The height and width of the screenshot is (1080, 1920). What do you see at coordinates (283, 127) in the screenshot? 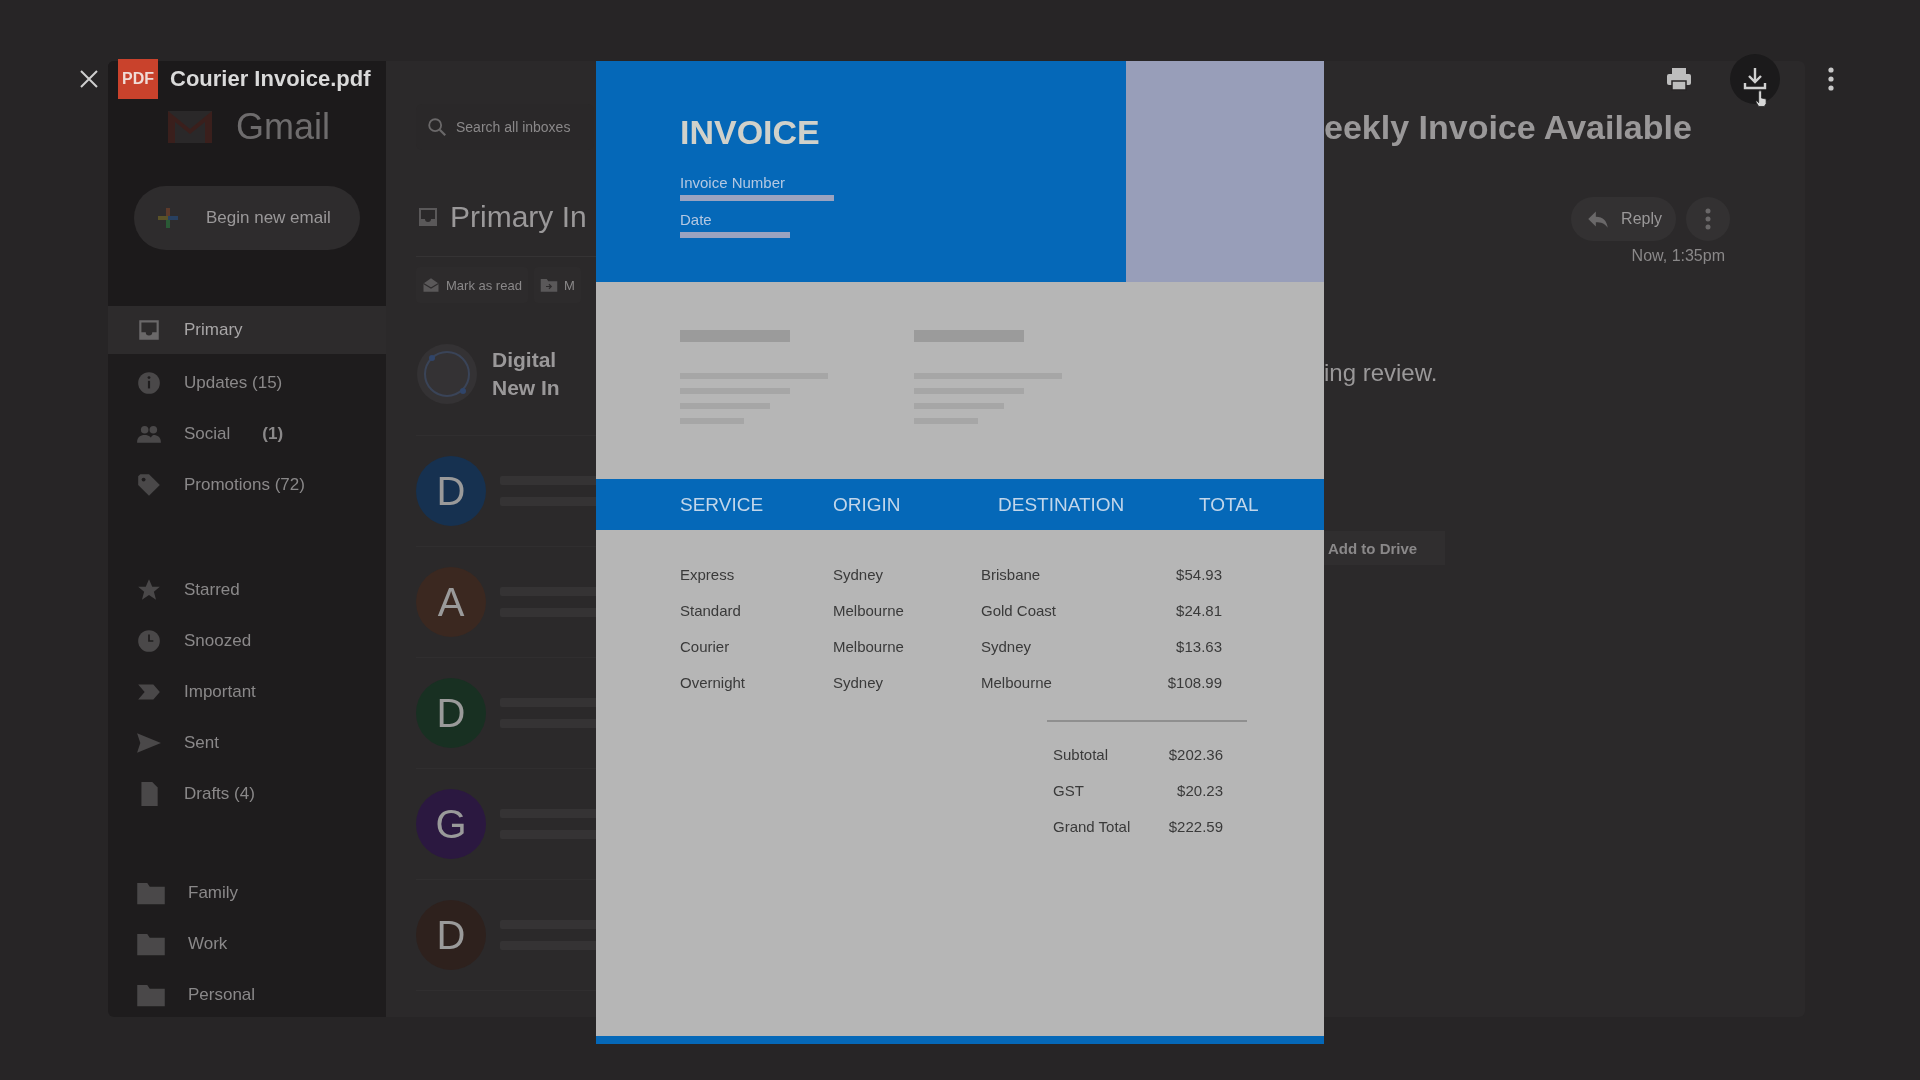
I see `app-logo-text: Gmail` at bounding box center [283, 127].